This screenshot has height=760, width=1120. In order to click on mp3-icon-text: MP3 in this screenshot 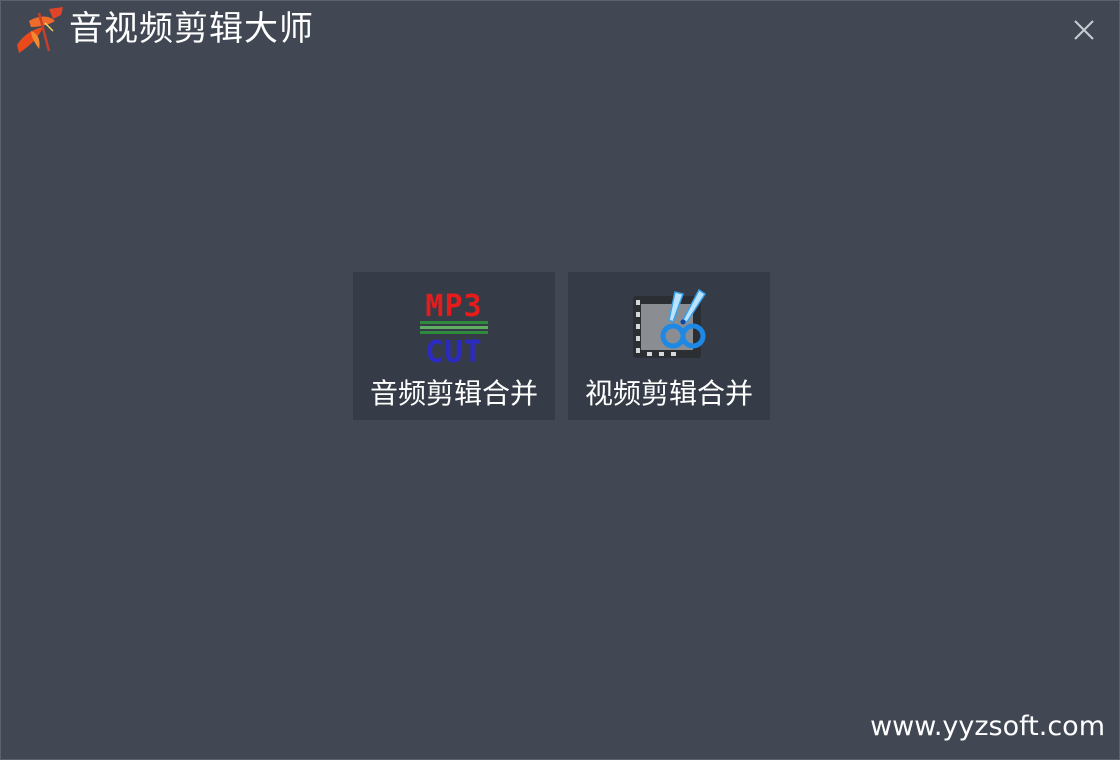, I will do `click(453, 306)`.